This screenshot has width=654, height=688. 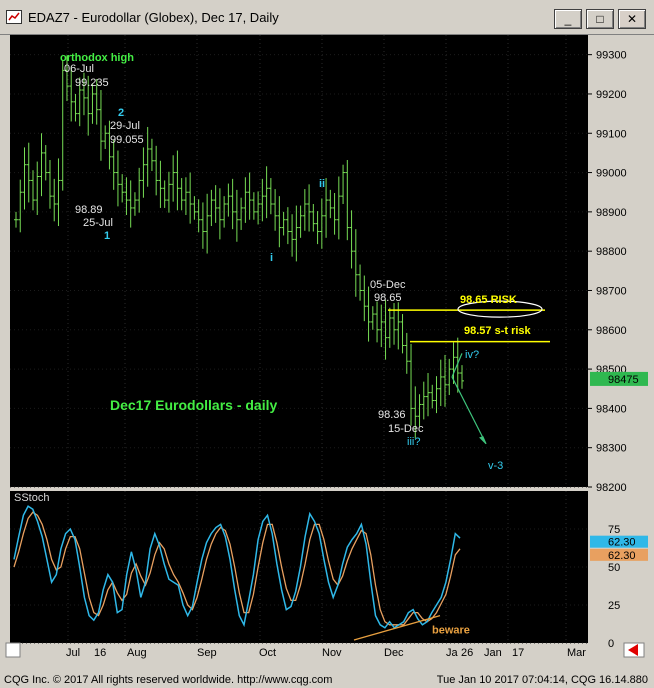 I want to click on minimize-icon: _, so click(x=568, y=19).